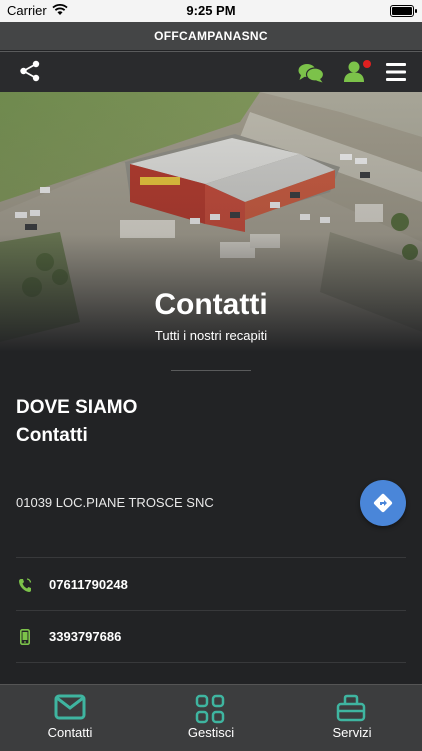 This screenshot has width=422, height=751. What do you see at coordinates (70, 732) in the screenshot?
I see `tab-label: Contatti` at bounding box center [70, 732].